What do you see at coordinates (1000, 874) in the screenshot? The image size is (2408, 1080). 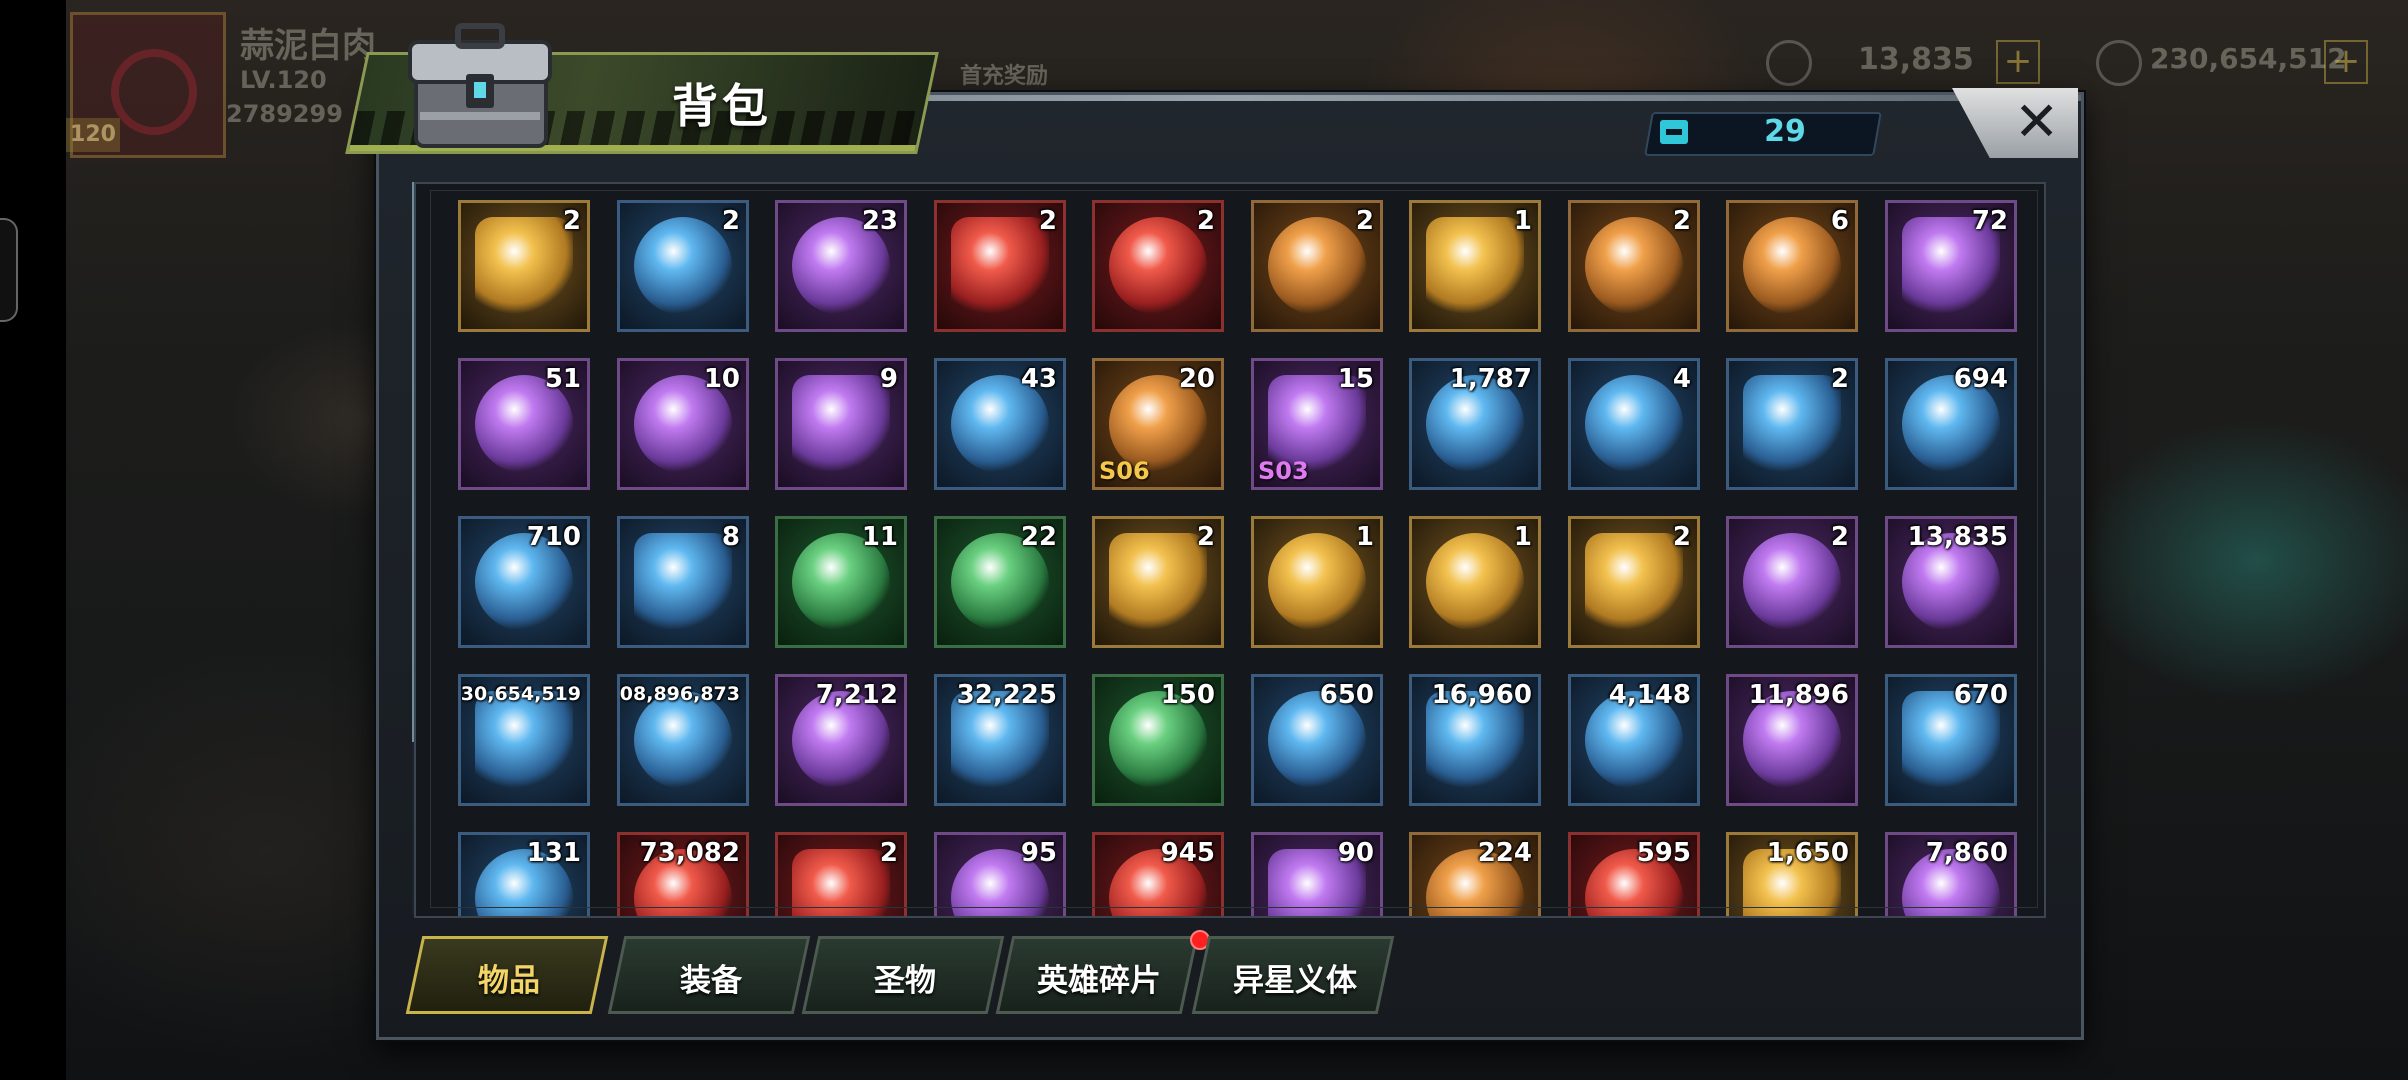 I see `item-slot-lightning-token: 95` at bounding box center [1000, 874].